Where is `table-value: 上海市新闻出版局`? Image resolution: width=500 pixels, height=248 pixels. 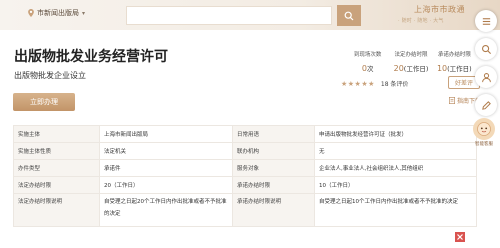 table-value: 上海市新闻出版局 is located at coordinates (166, 134).